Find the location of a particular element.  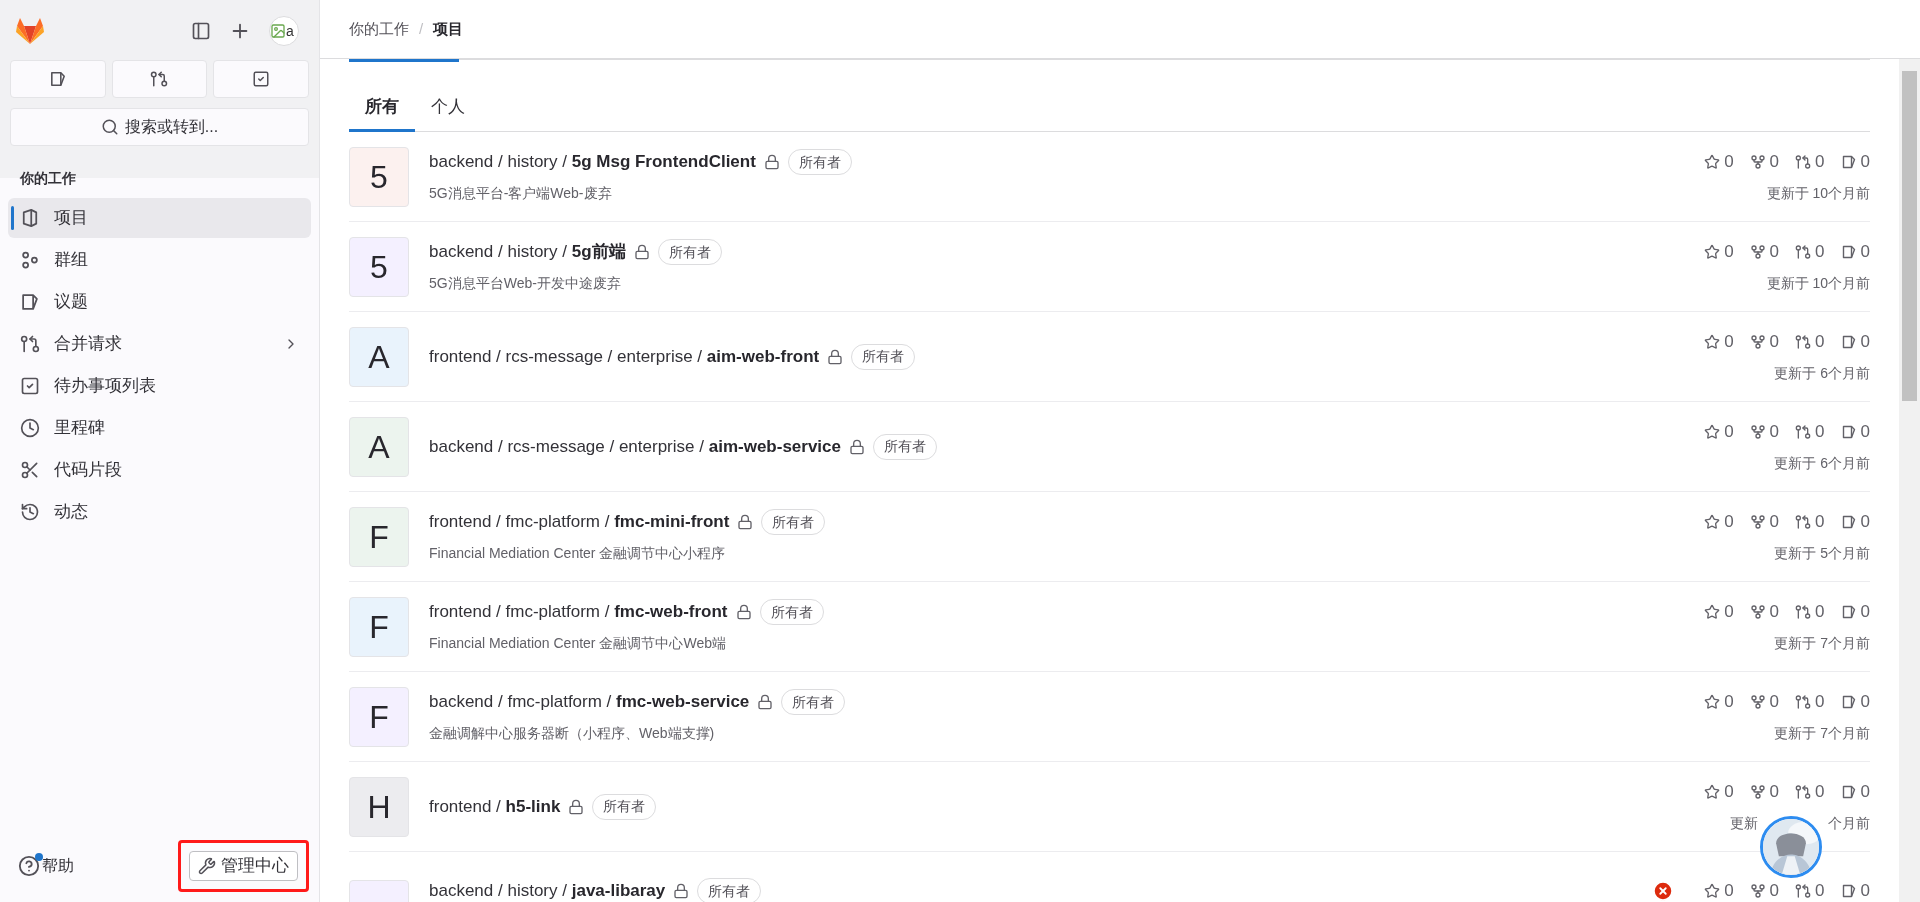

breadcrumb-link: 项目 is located at coordinates (448, 29).